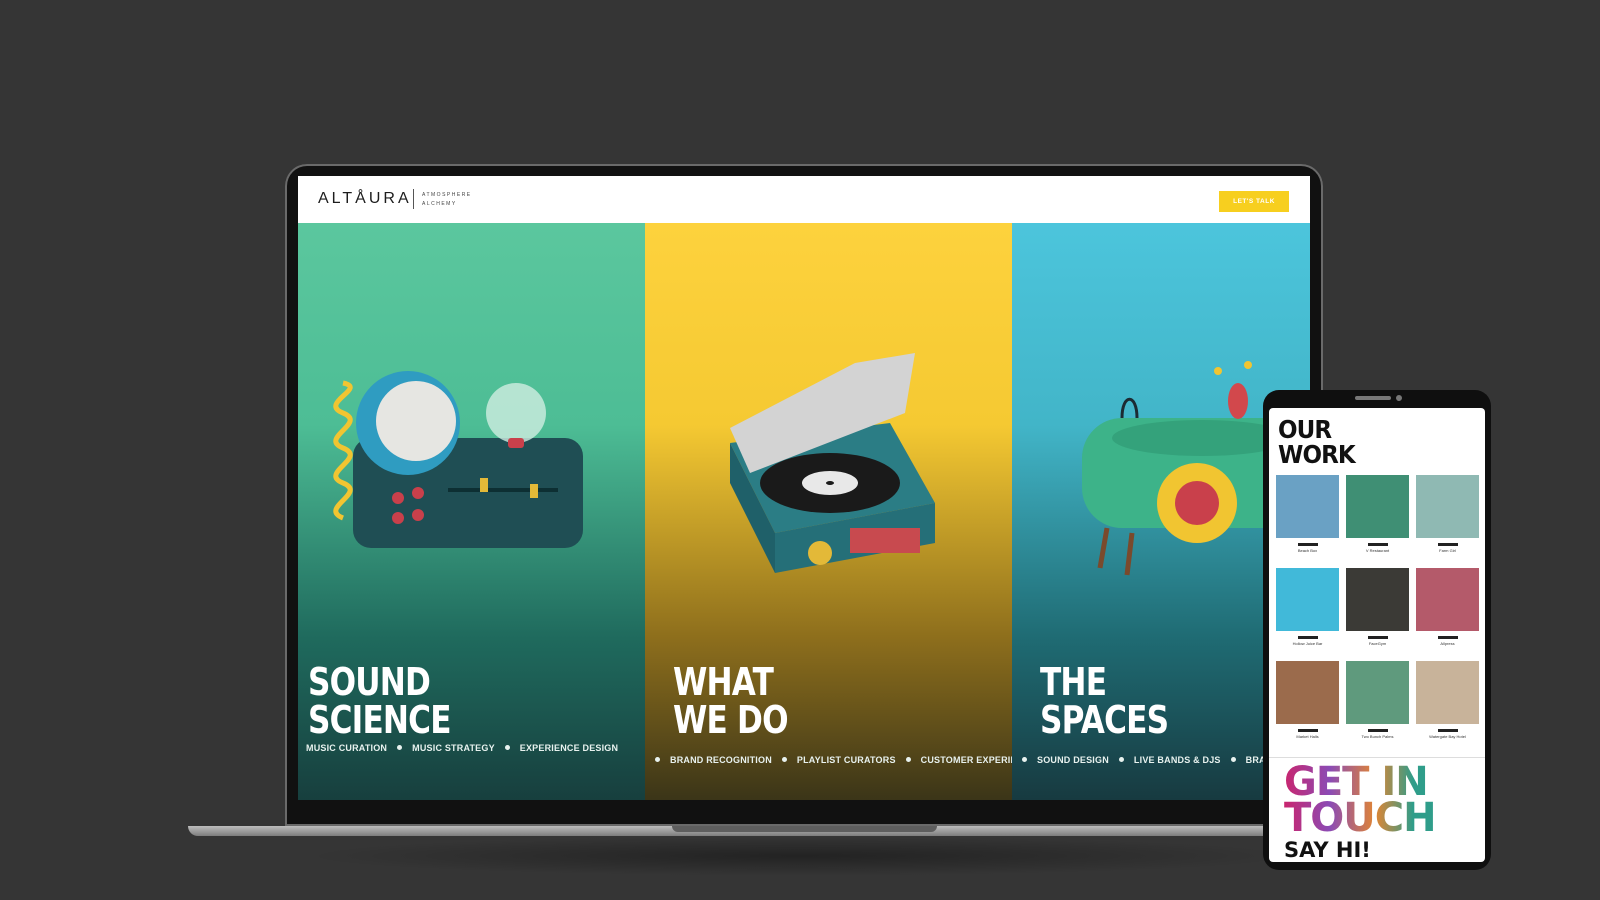  I want to click on get-in-touch-heading: GET IN TOUCH, so click(1360, 800).